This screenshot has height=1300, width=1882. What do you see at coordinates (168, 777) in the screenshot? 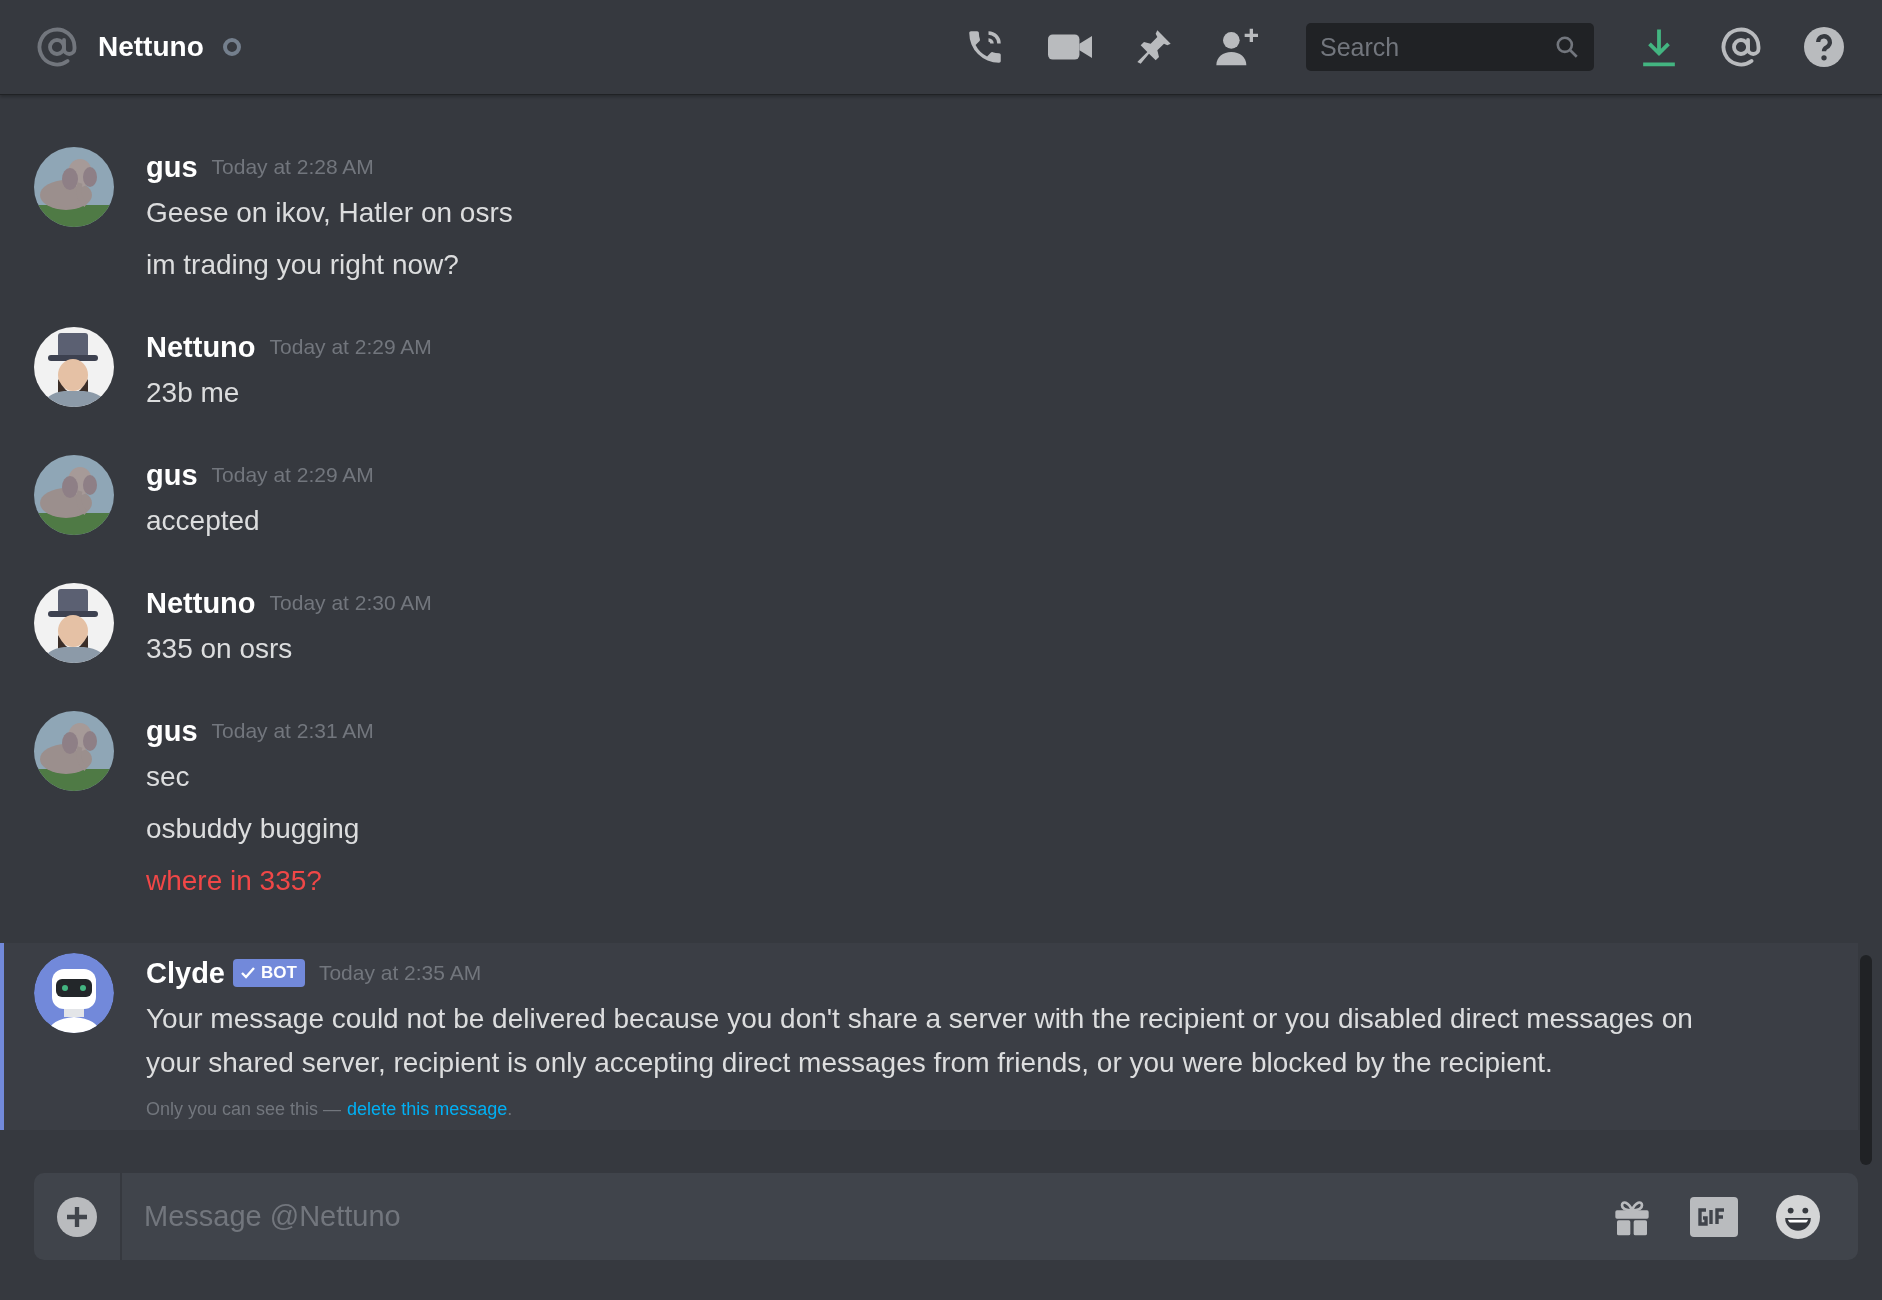
I see `message-text: sec` at bounding box center [168, 777].